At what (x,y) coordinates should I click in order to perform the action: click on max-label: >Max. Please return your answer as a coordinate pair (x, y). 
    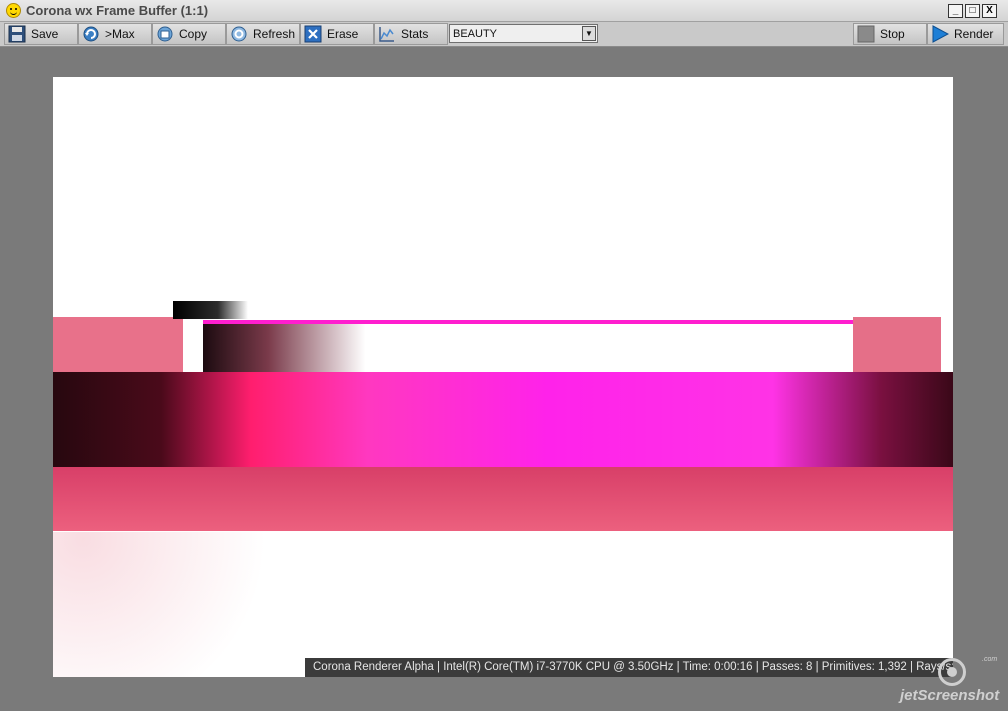
    Looking at the image, I should click on (120, 34).